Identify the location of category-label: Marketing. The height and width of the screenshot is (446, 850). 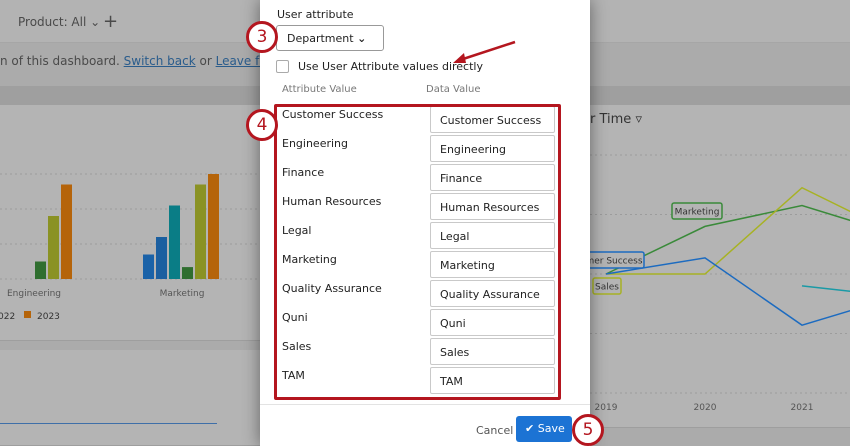
(182, 294).